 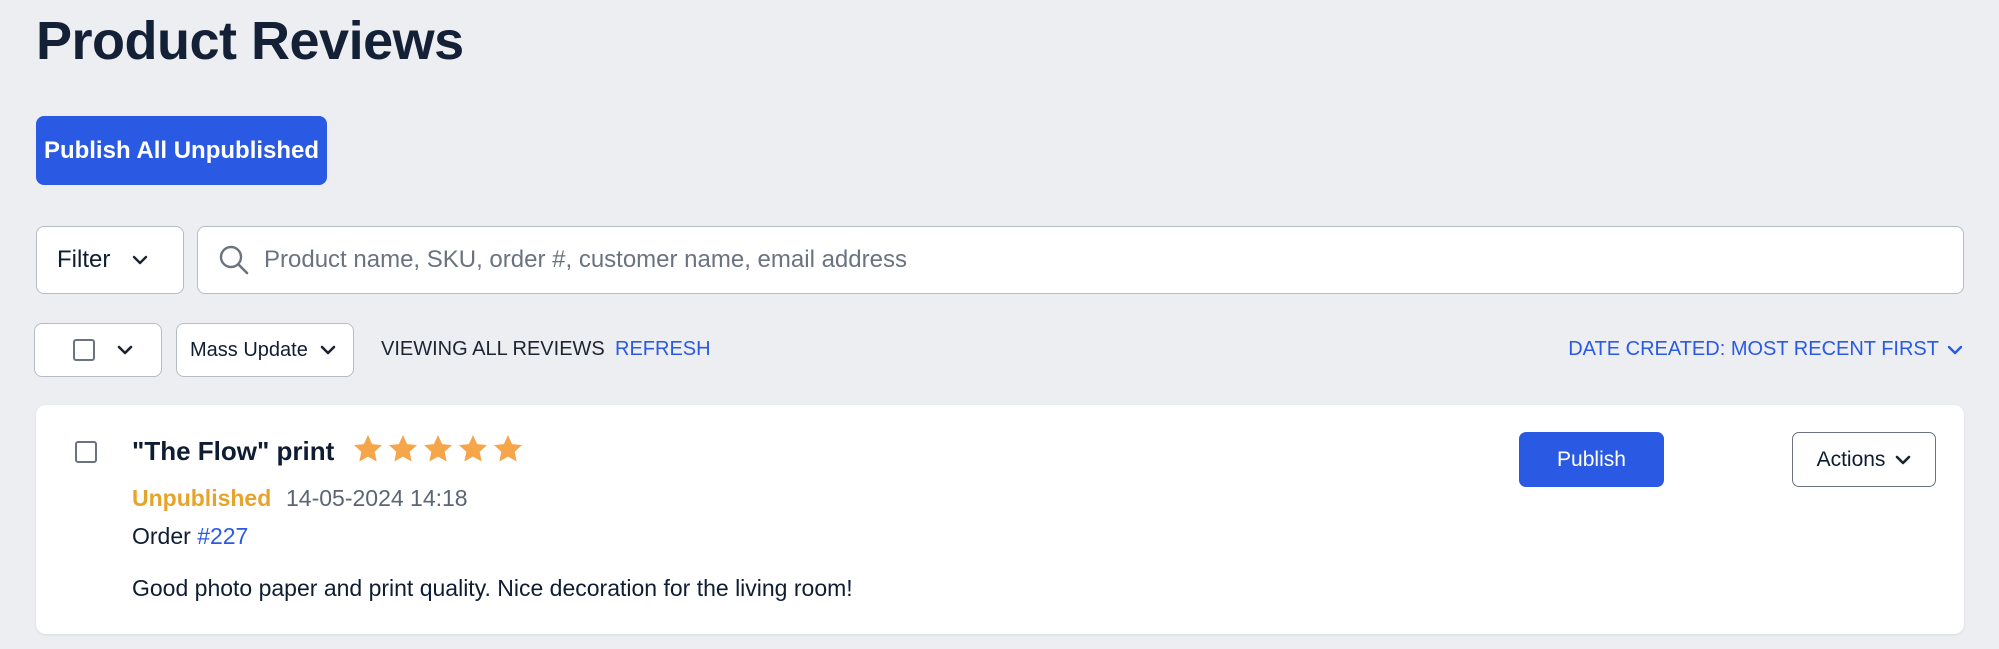 I want to click on filter-label: Filter, so click(x=84, y=259).